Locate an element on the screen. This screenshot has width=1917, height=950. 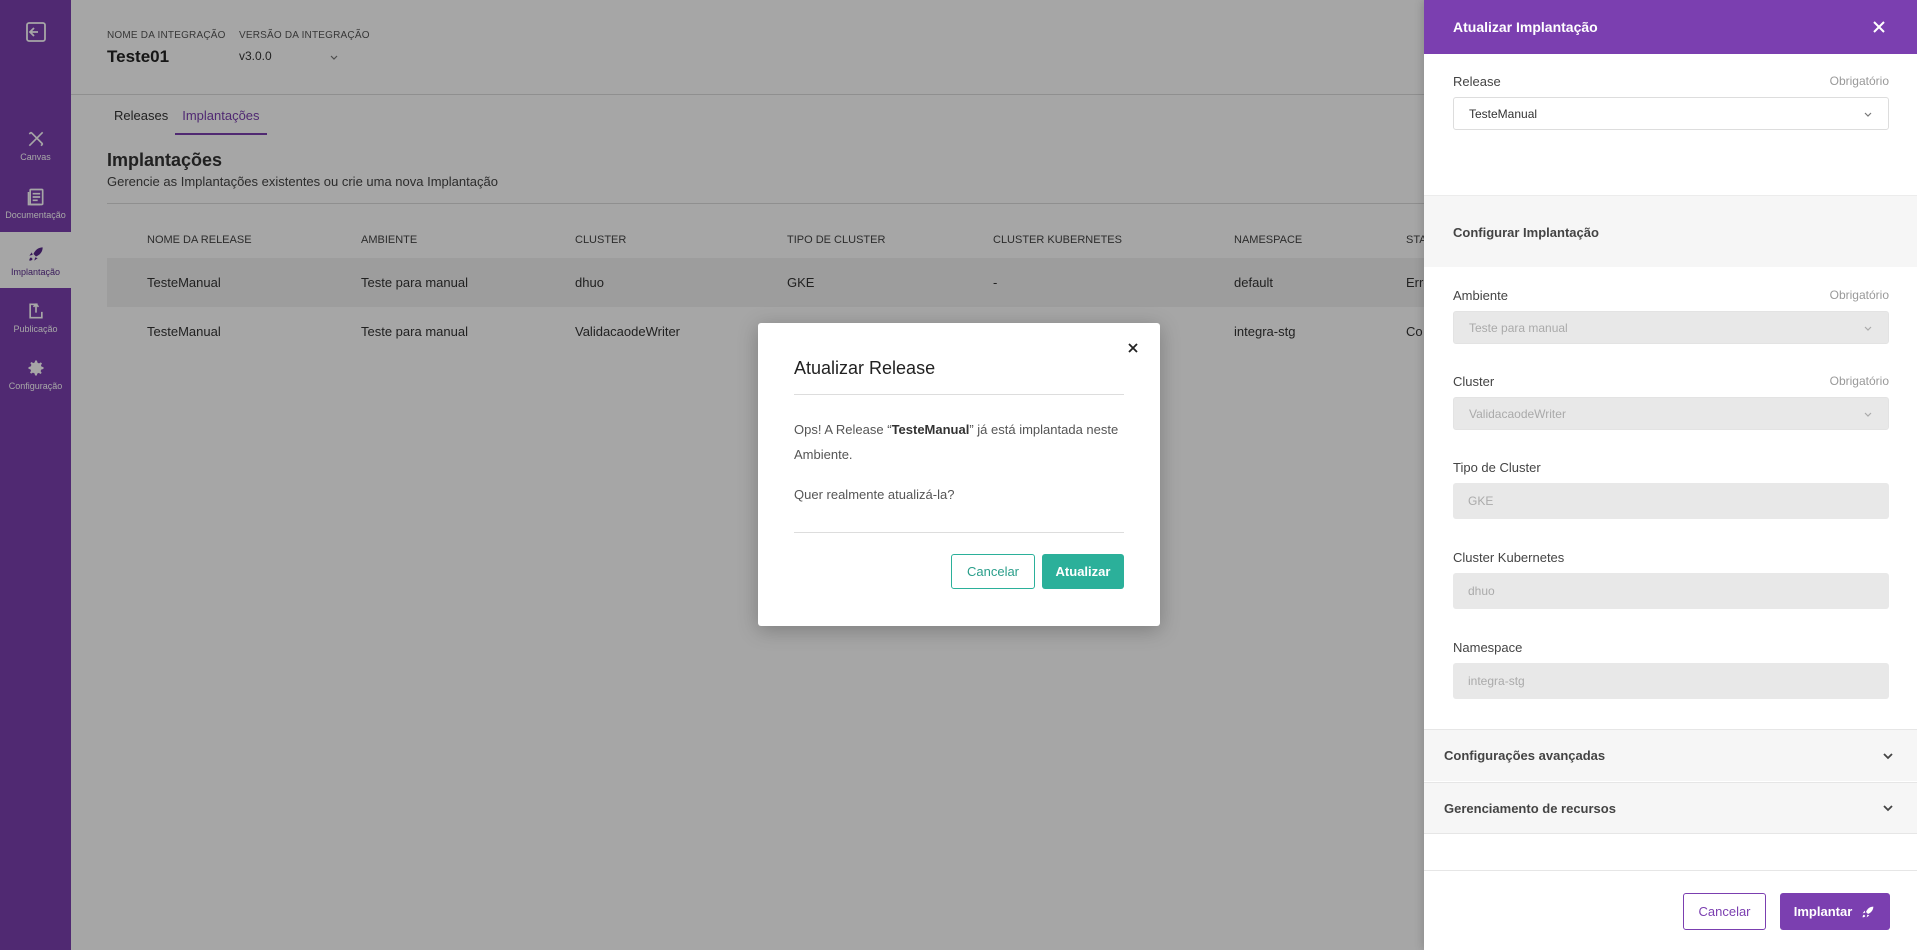
namespace-input: integra-stg is located at coordinates (1671, 681).